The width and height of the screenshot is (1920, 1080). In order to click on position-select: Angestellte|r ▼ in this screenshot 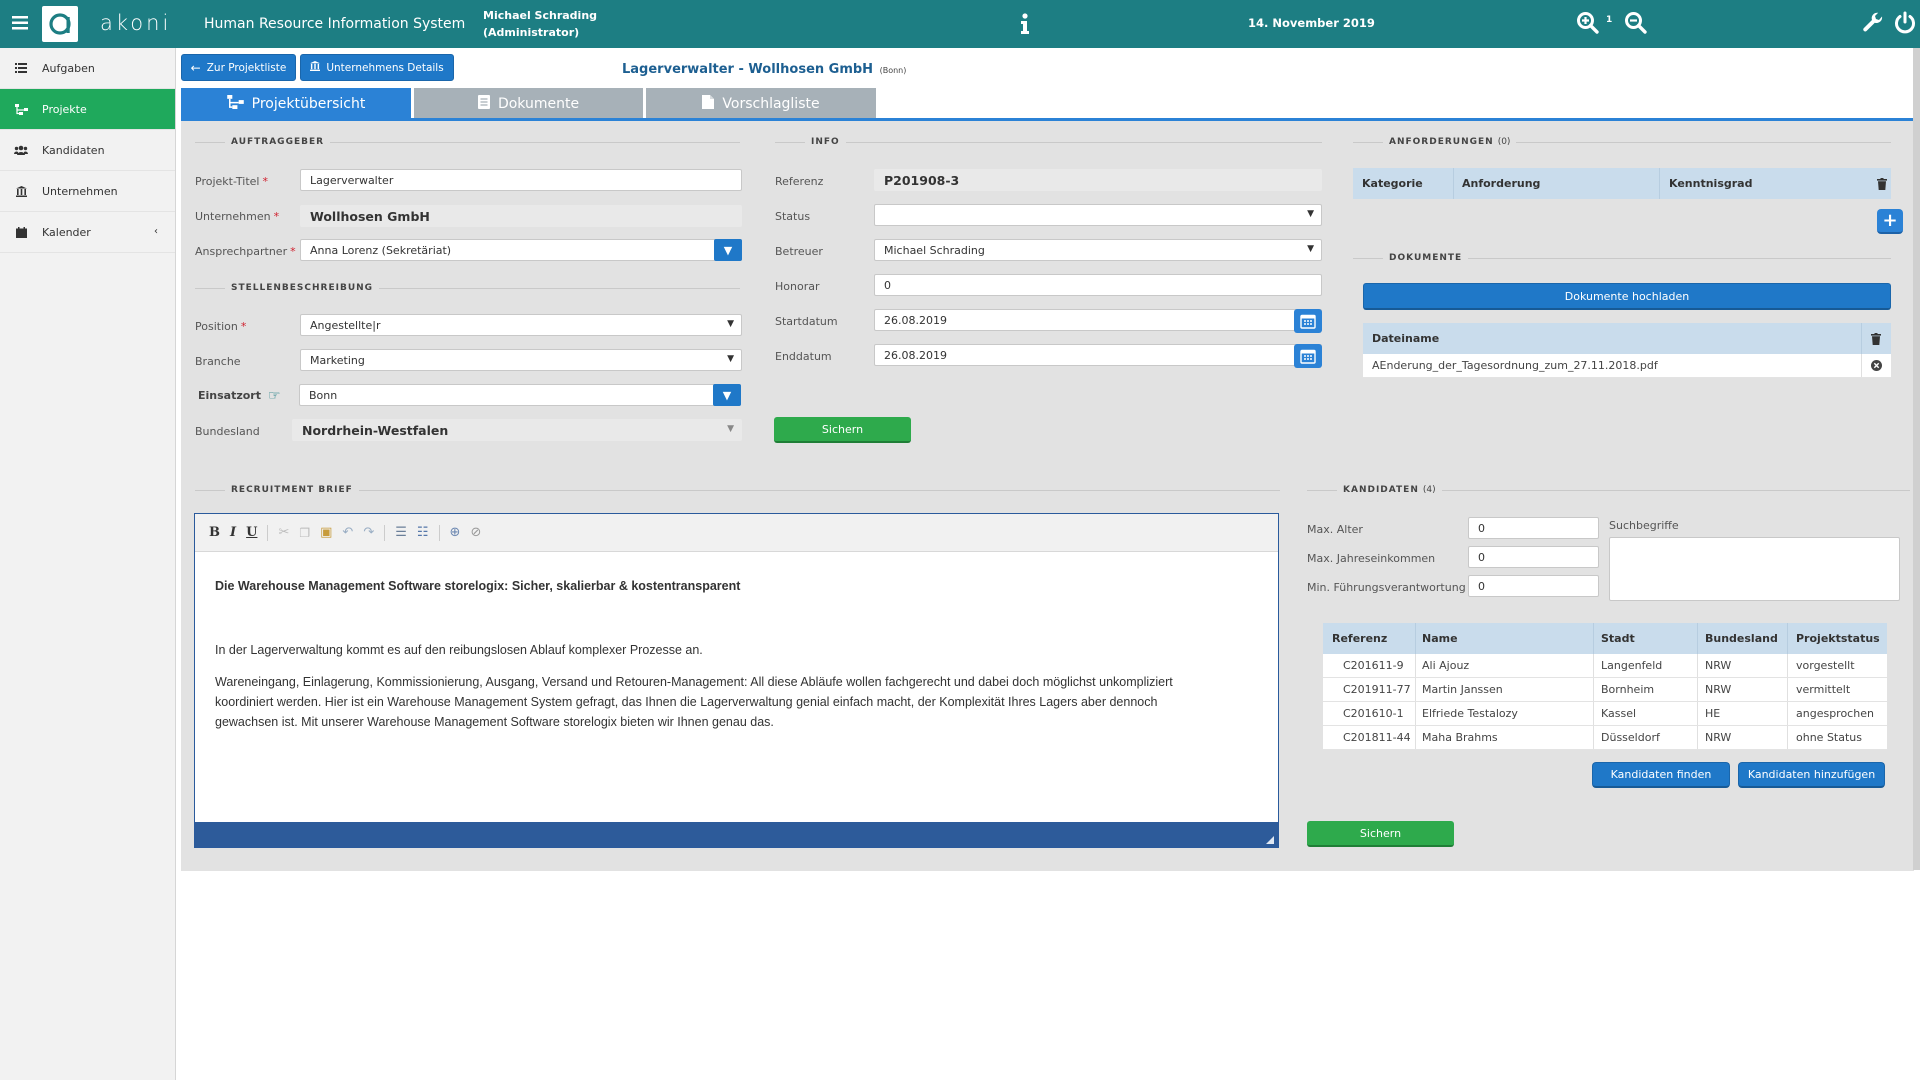, I will do `click(521, 325)`.